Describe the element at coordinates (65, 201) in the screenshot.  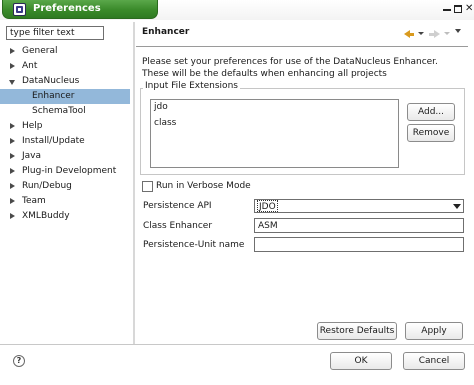
I see `tree-item-team: Team` at that location.